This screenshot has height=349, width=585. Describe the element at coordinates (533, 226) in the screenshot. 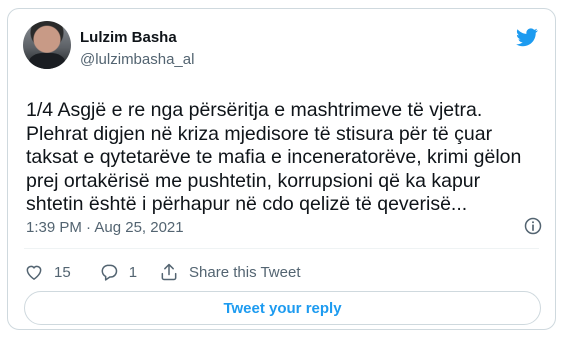

I see `info-icon` at that location.